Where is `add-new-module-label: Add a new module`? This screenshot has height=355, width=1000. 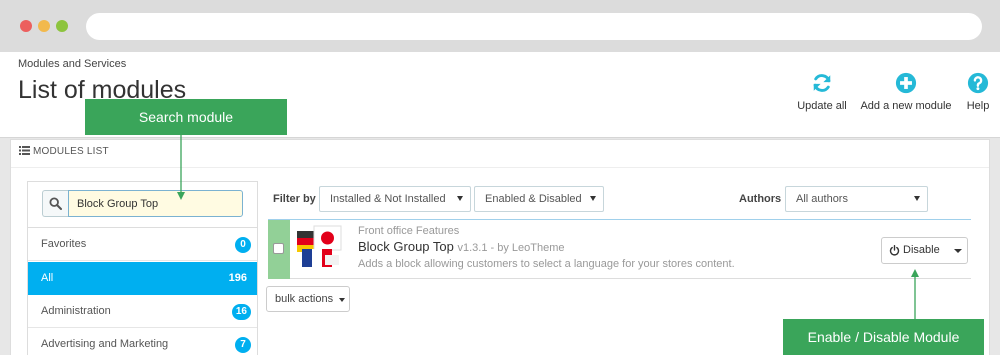 add-new-module-label: Add a new module is located at coordinates (906, 106).